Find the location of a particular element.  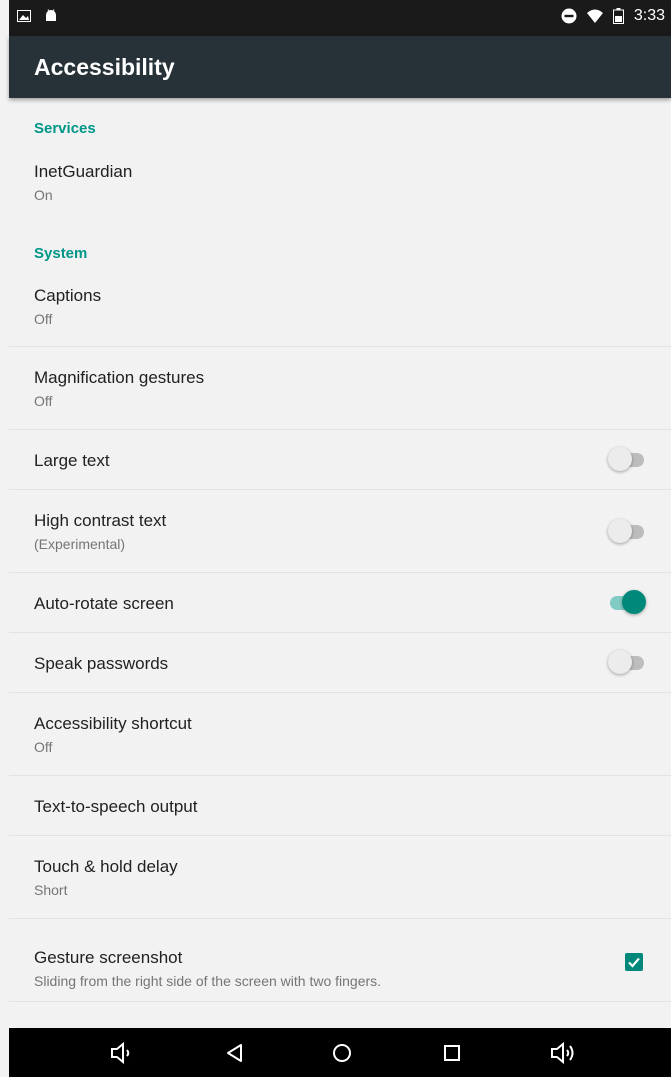

setting-touch-hold-delay: Touch & hold delay Short is located at coordinates (340, 877).